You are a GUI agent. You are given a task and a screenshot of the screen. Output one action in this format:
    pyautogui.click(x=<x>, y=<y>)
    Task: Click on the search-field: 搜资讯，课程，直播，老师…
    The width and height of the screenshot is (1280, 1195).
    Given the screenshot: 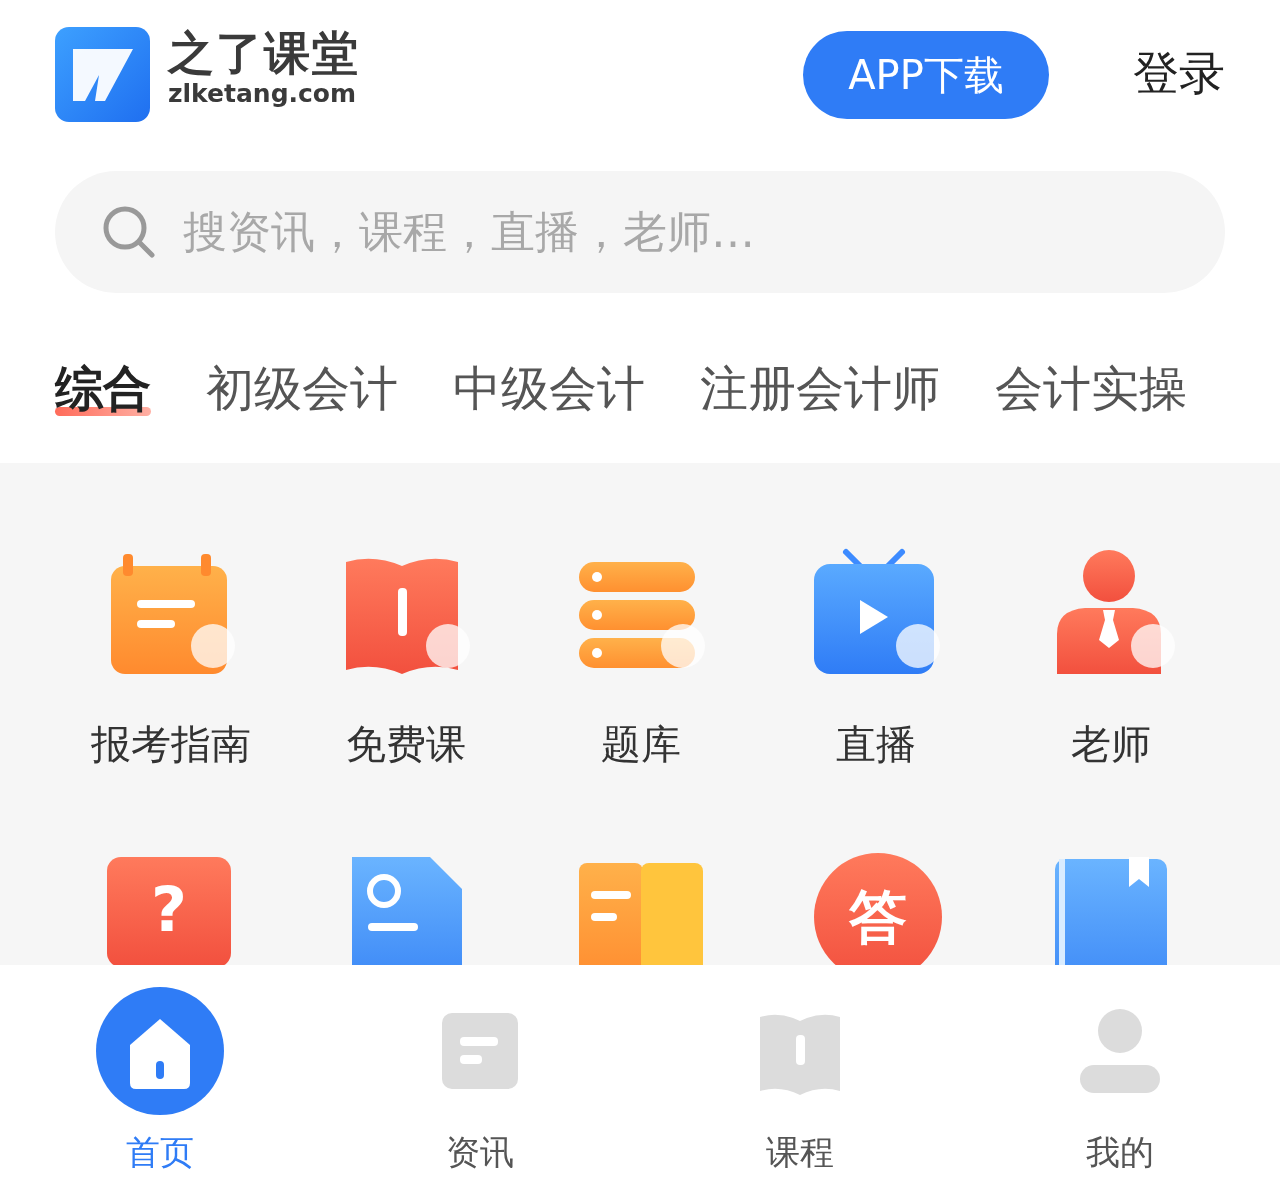 What is the action you would take?
    pyautogui.click(x=640, y=232)
    